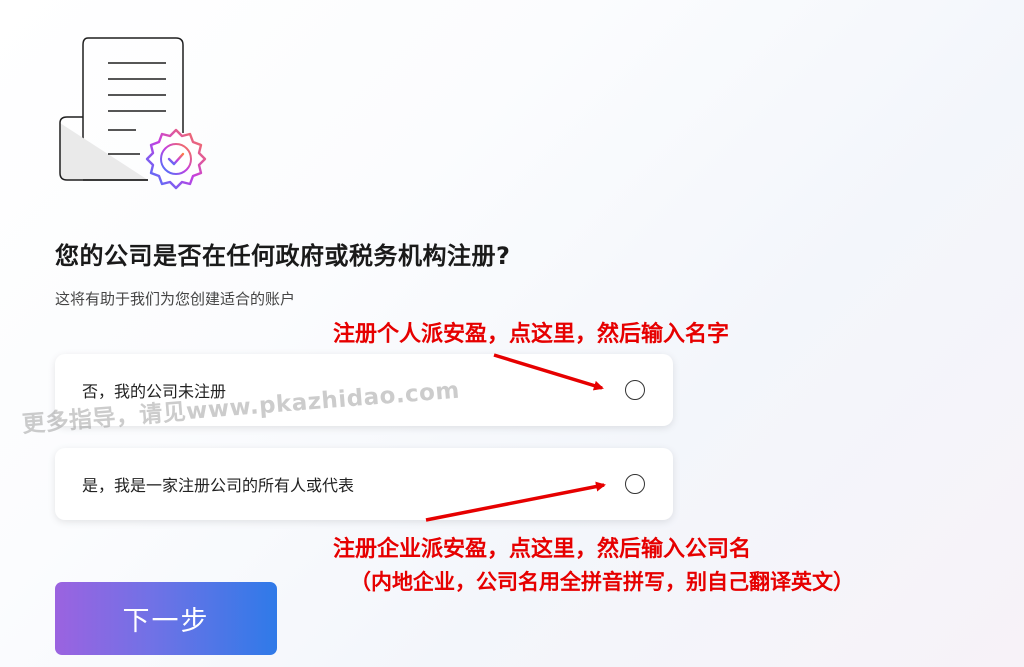  What do you see at coordinates (364, 484) in the screenshot?
I see `option-registered-company: 是，我是一家注册公司的所有人或代表` at bounding box center [364, 484].